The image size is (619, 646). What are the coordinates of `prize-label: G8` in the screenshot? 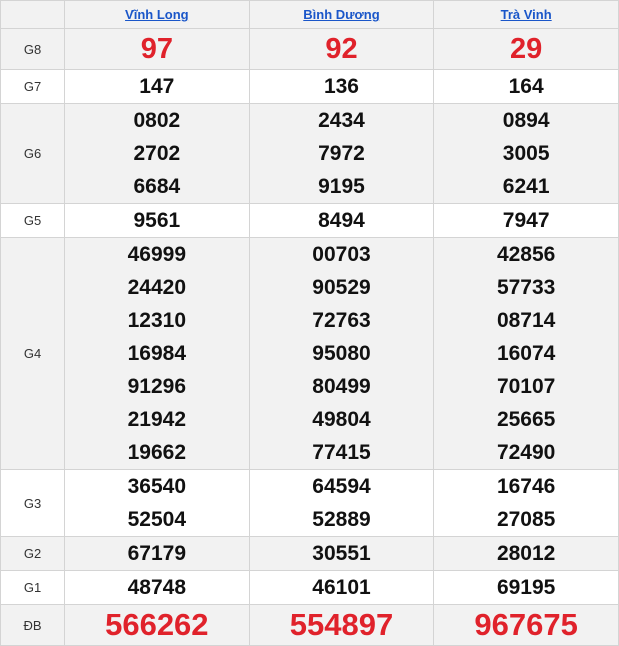 It's located at (32, 49).